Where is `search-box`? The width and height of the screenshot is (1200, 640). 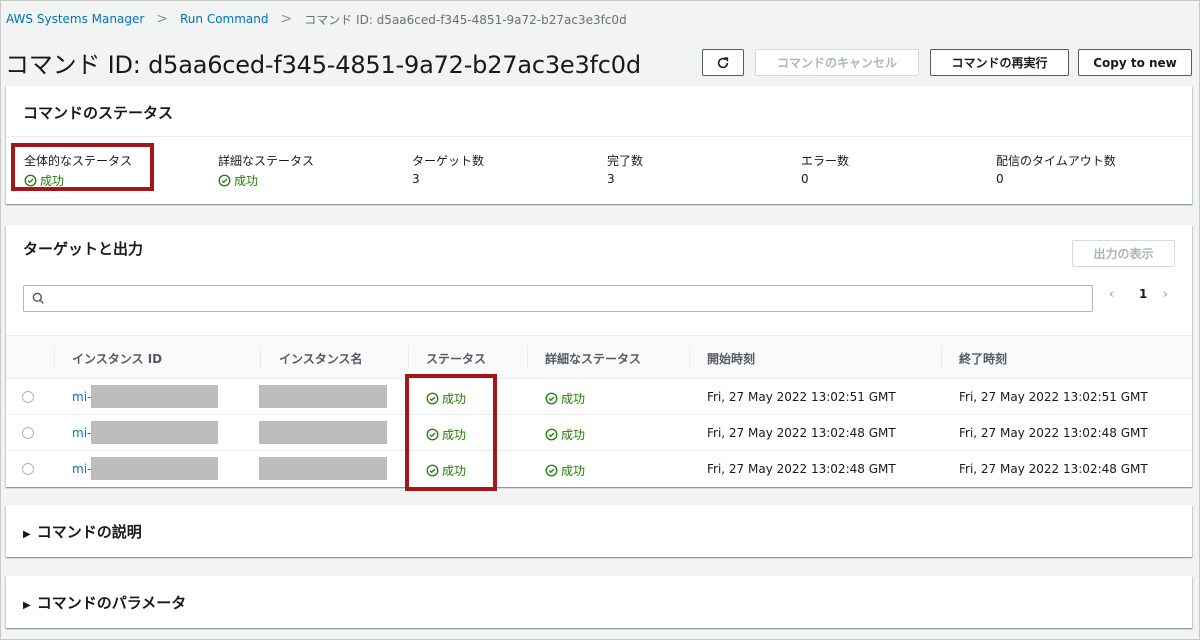
search-box is located at coordinates (558, 298).